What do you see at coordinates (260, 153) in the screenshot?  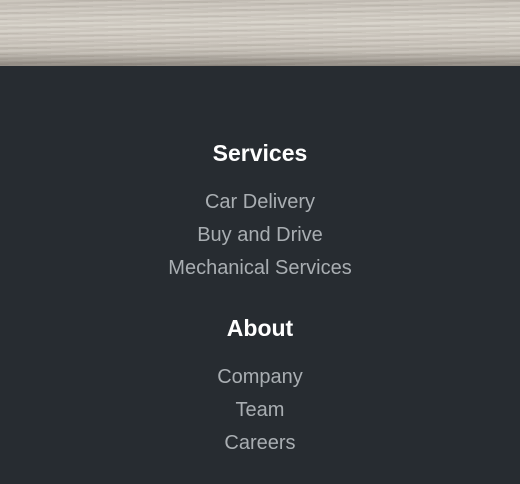 I see `services-heading: Services` at bounding box center [260, 153].